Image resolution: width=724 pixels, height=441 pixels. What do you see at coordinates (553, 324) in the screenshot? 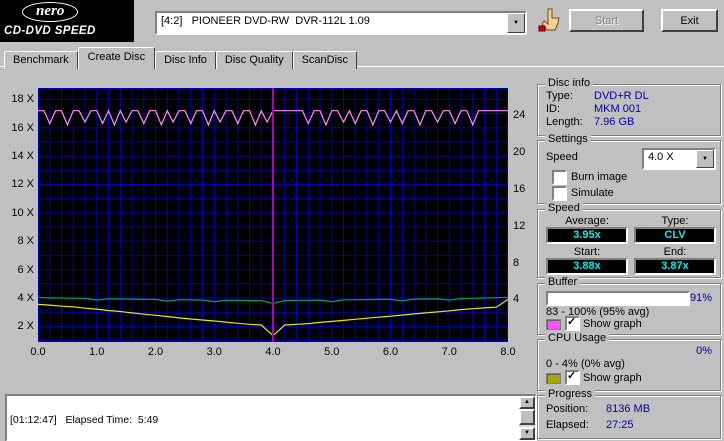
I see `buffer-graph-swatch` at bounding box center [553, 324].